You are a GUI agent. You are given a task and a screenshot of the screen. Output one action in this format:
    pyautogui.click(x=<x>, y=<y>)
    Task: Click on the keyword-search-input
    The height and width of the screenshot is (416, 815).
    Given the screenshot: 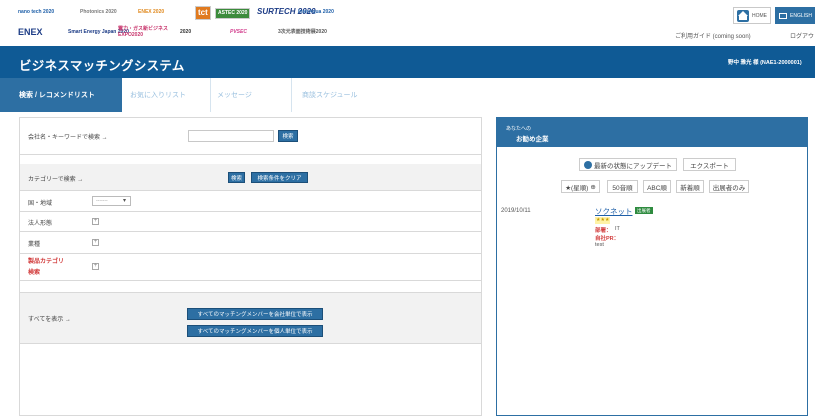 What is the action you would take?
    pyautogui.click(x=231, y=136)
    